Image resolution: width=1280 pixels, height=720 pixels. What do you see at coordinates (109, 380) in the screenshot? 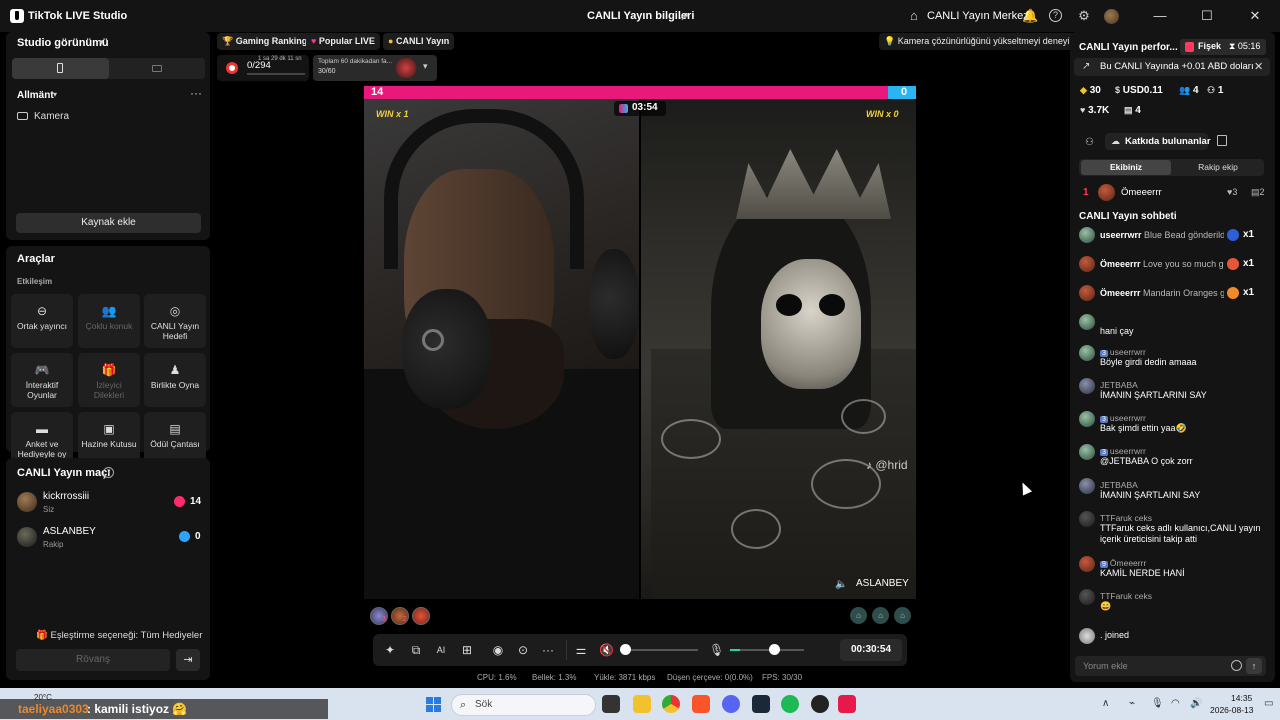
I see `tool-gift: 🎁 İzleyici Dilekleri` at bounding box center [109, 380].